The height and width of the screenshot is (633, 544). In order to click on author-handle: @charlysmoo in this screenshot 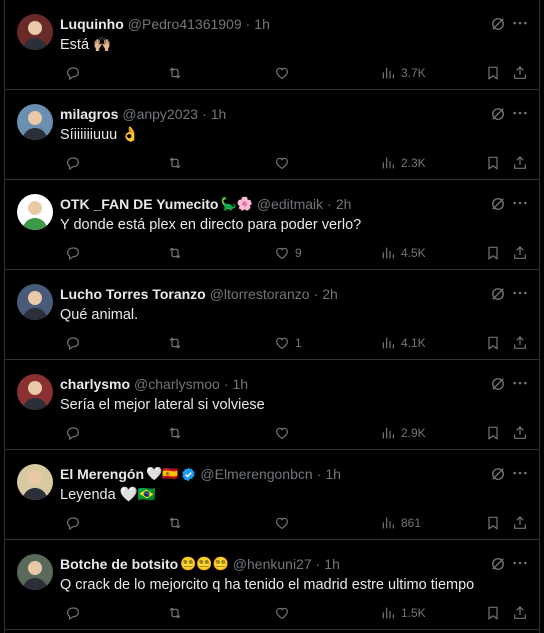, I will do `click(177, 384)`.